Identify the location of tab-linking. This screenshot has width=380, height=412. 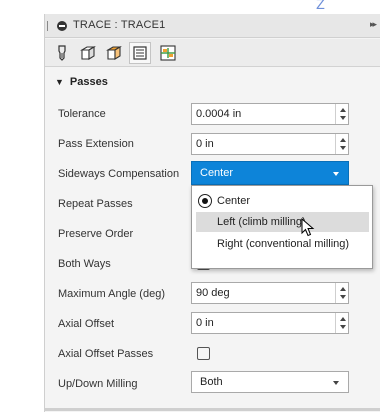
(168, 53).